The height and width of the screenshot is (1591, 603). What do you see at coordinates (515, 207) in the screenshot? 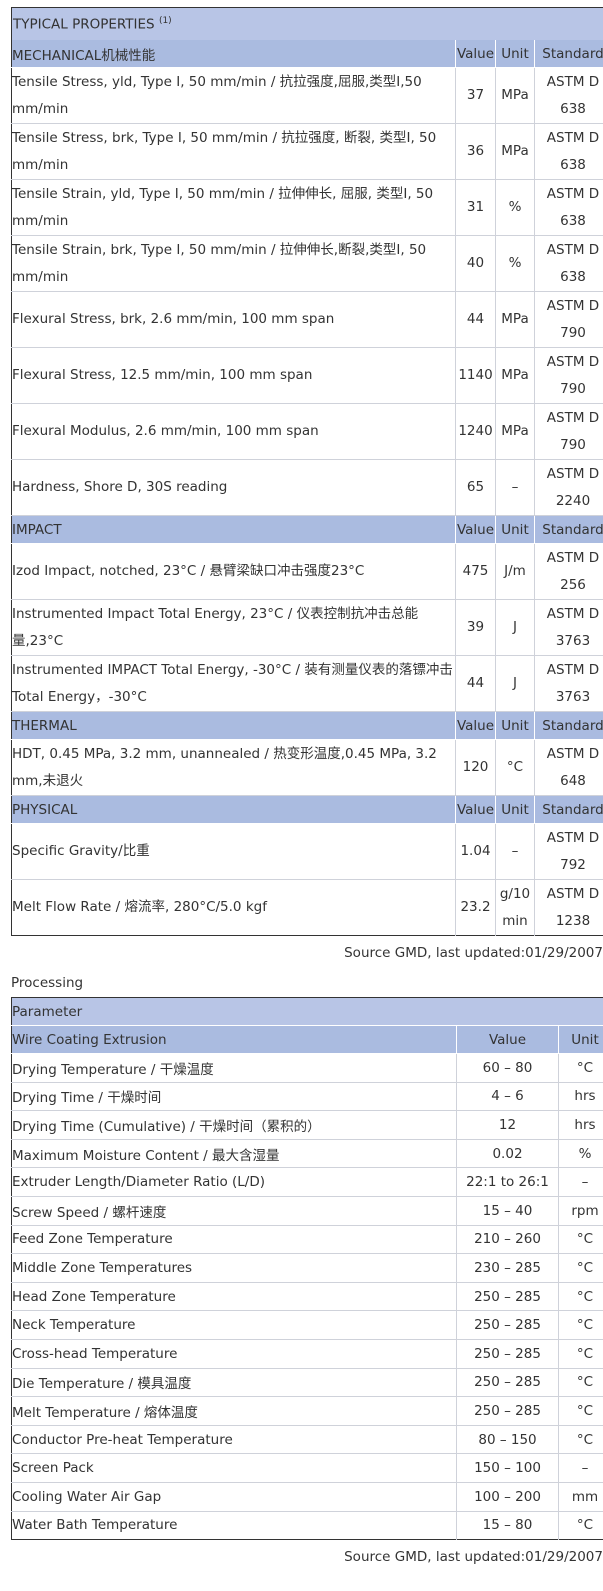
I see `property-unit: %` at bounding box center [515, 207].